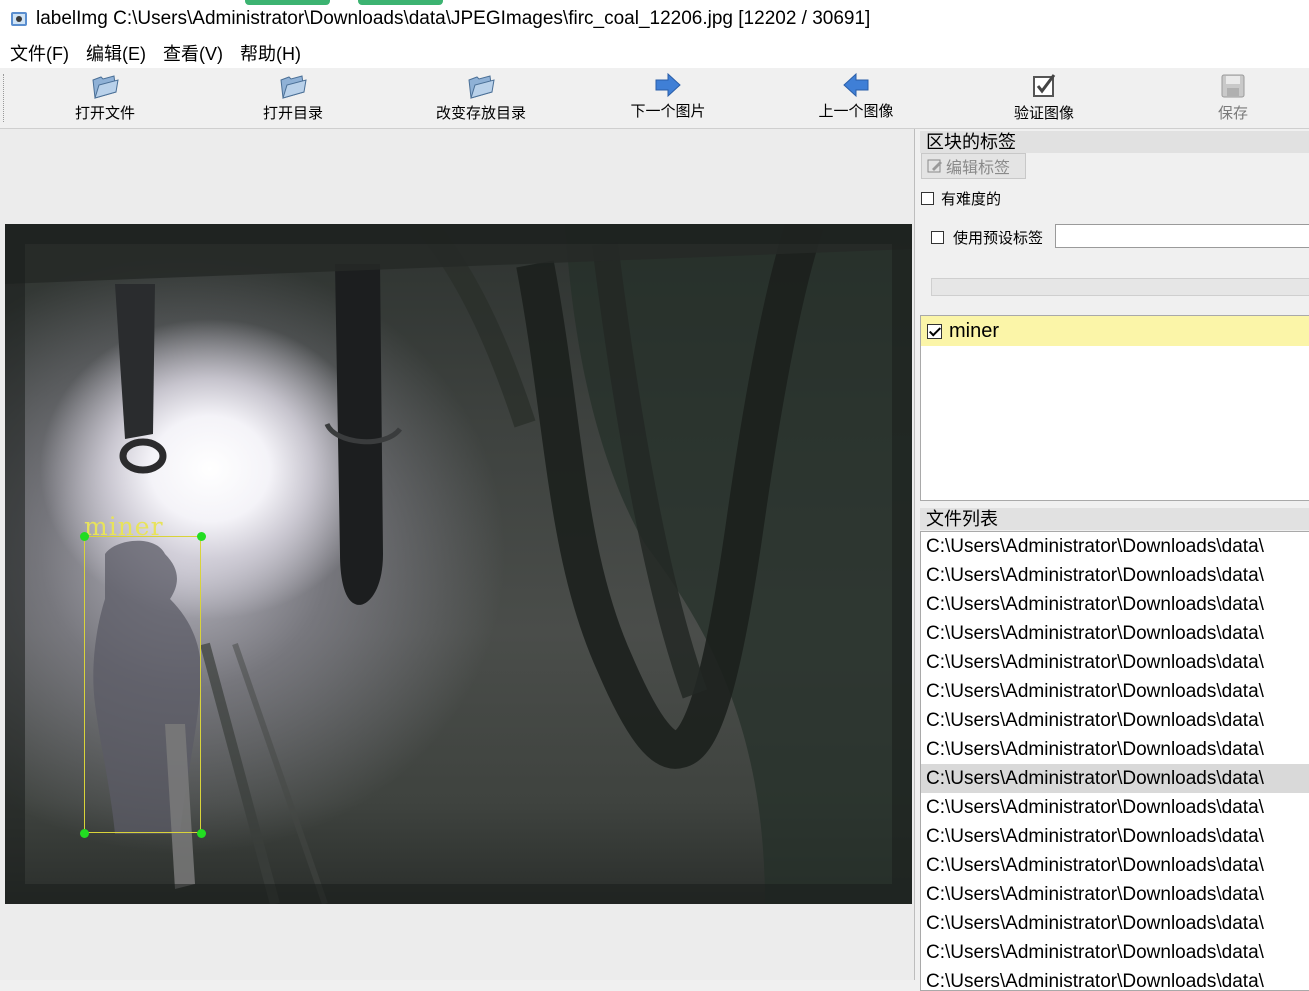 The width and height of the screenshot is (1309, 991). What do you see at coordinates (974, 330) in the screenshot?
I see `label-item-text: miner` at bounding box center [974, 330].